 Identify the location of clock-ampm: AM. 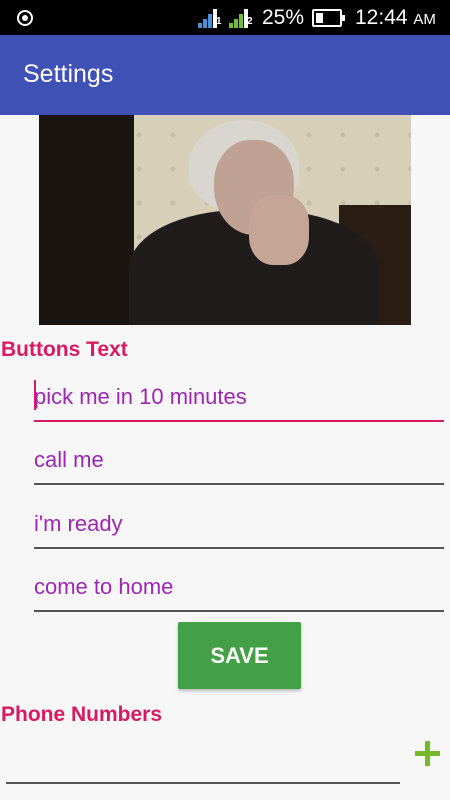
(424, 19).